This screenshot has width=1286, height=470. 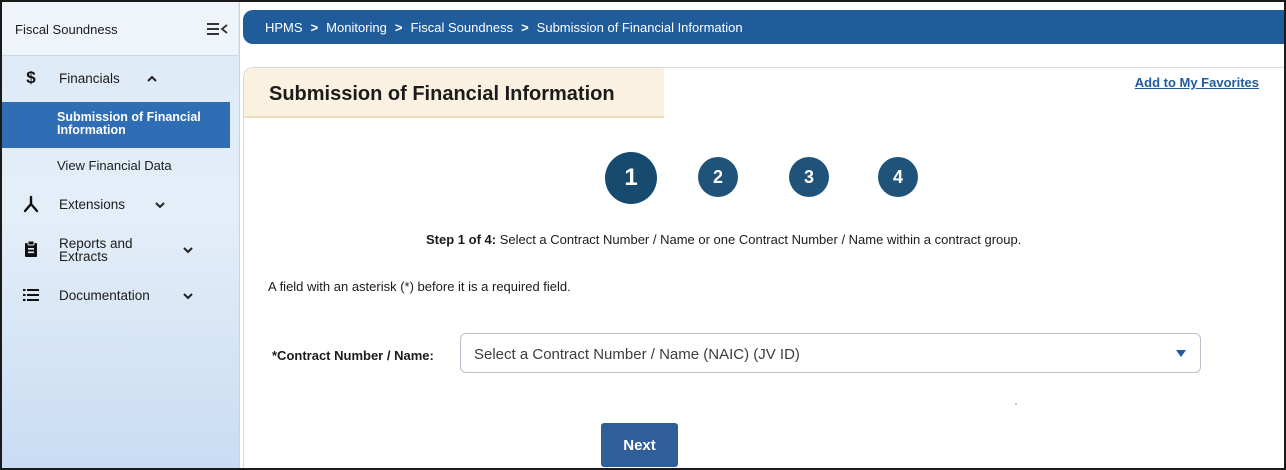 I want to click on sidebar-header: Fiscal Soundness, so click(x=120, y=29).